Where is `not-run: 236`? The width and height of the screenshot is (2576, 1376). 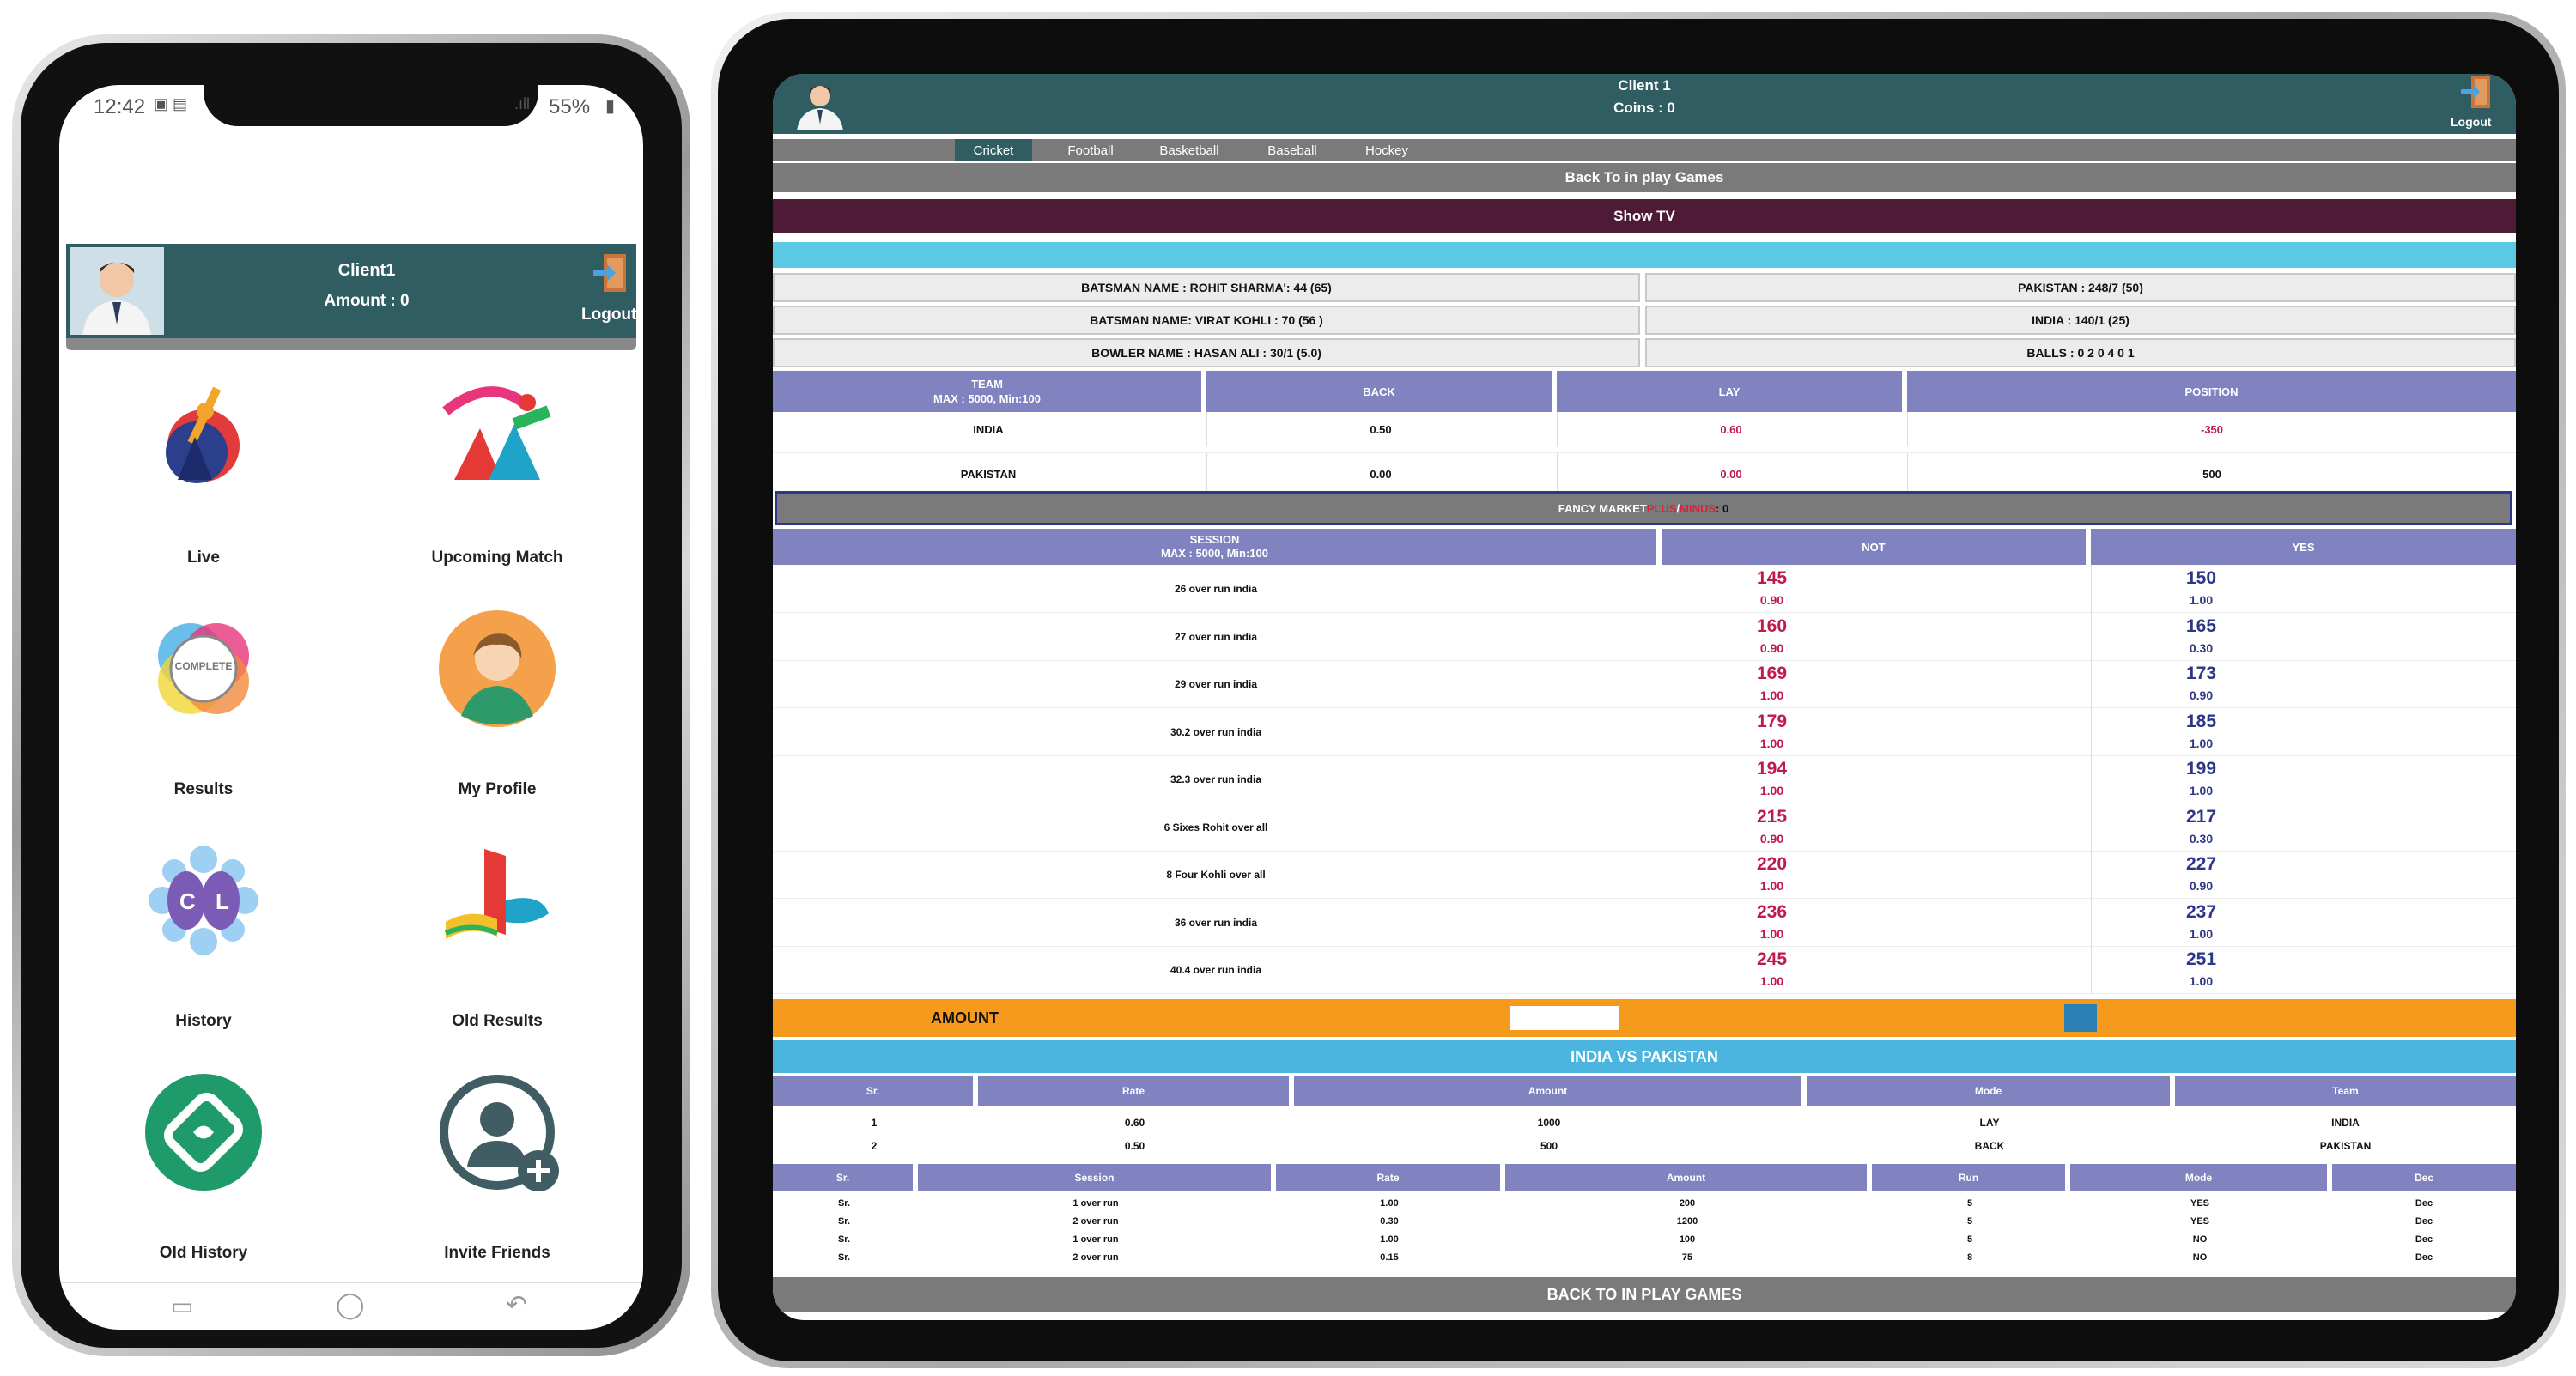 not-run: 236 is located at coordinates (1772, 912).